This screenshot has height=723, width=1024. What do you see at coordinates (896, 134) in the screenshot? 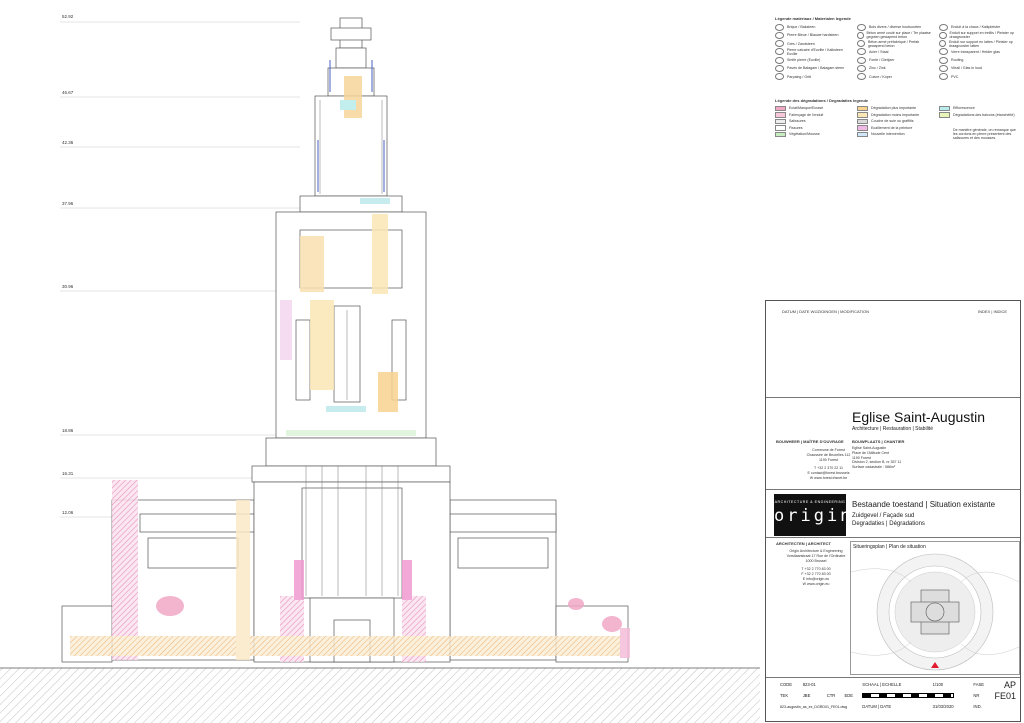
I see `legend-degradation-item: Nouvelle intervention` at bounding box center [896, 134].